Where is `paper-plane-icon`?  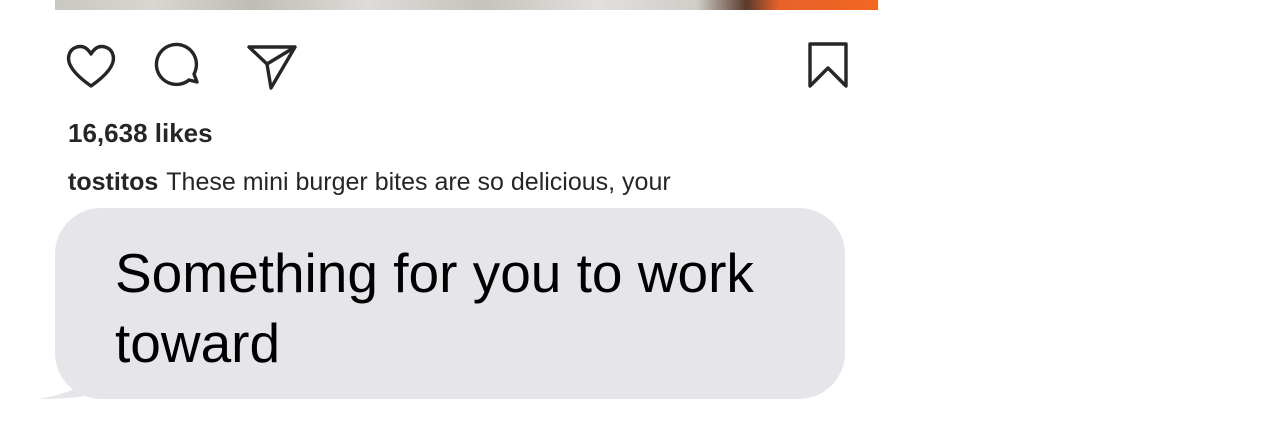 paper-plane-icon is located at coordinates (271, 66).